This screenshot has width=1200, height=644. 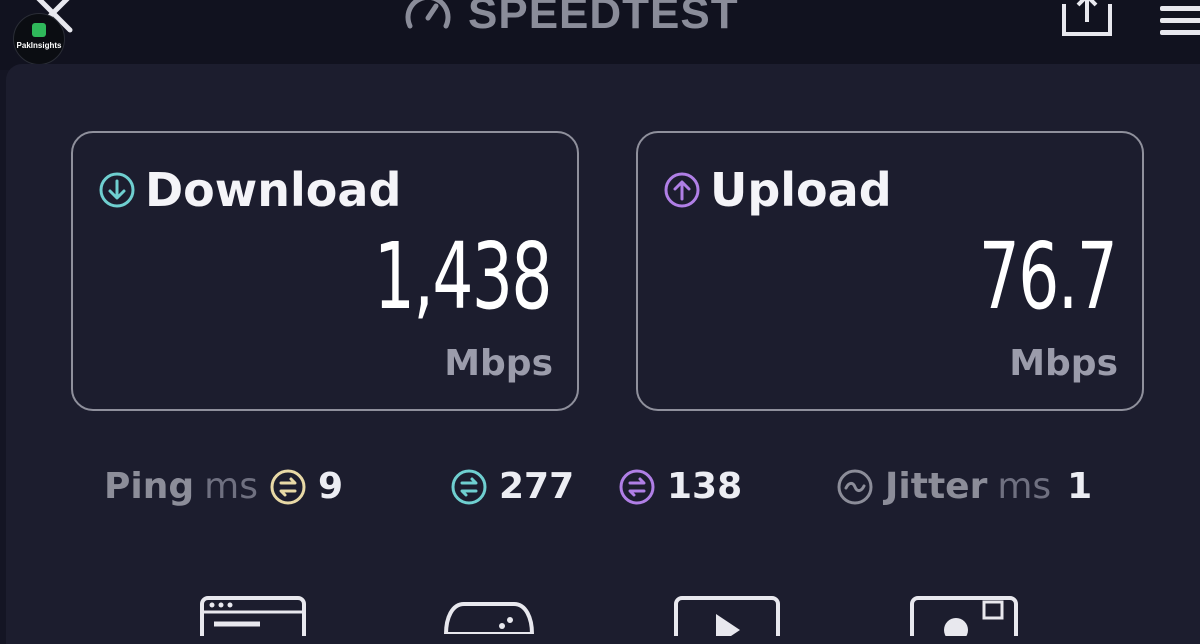 What do you see at coordinates (39, 45) in the screenshot?
I see `logo-text: PakInsights` at bounding box center [39, 45].